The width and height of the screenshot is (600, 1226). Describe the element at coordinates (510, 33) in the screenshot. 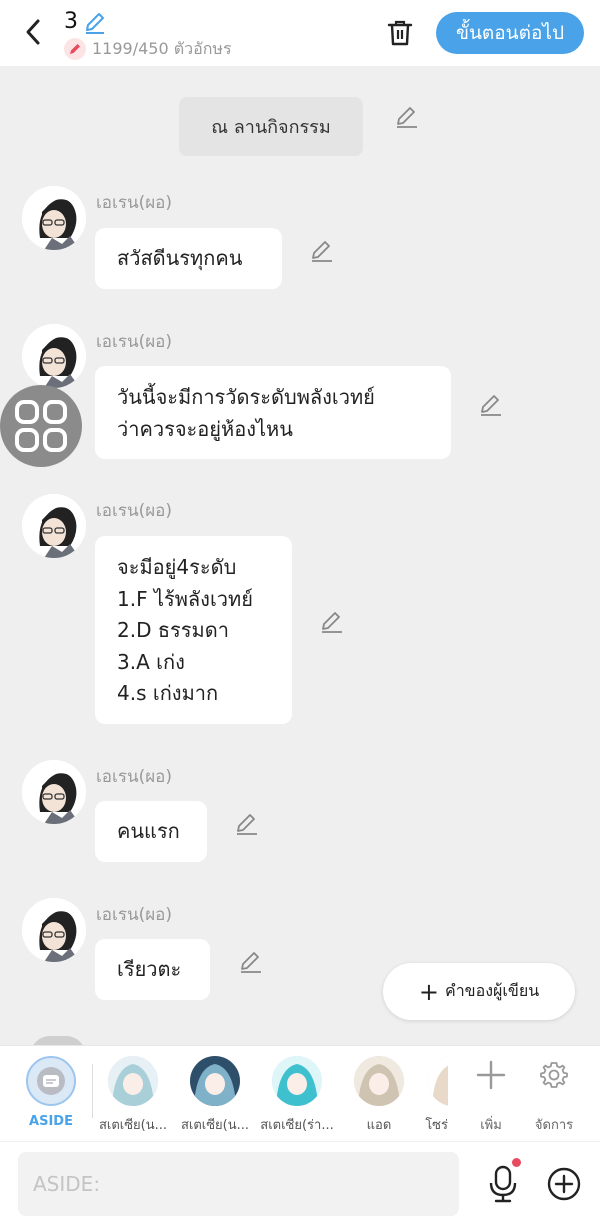

I see `next-step-button: ขั้นตอนต่อไป` at that location.